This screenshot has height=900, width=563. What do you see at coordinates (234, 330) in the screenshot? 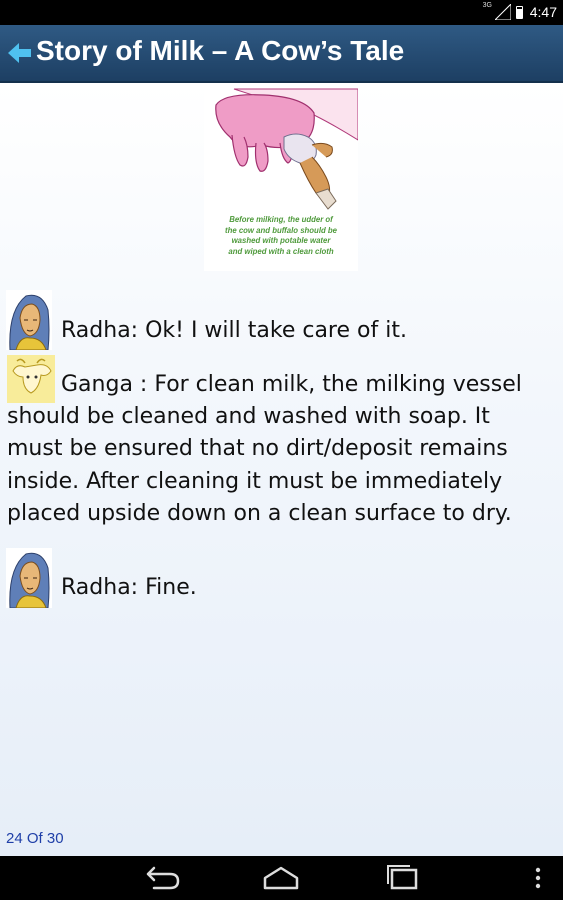
I see `dialogue-line: Radha: Ok! I will take care of it.` at bounding box center [234, 330].